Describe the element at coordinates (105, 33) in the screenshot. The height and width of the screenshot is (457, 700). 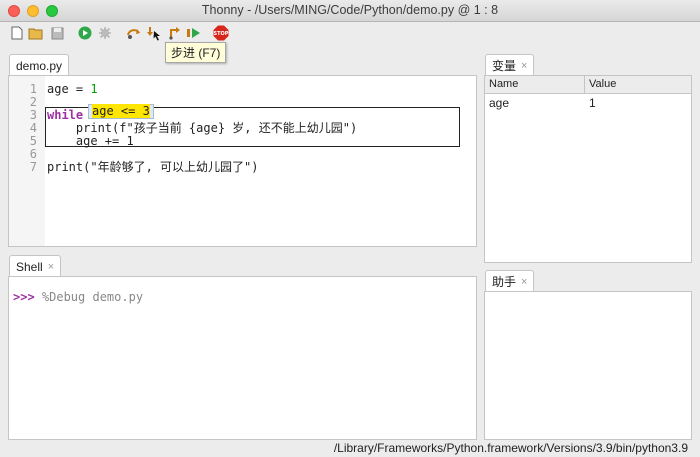
I see `debug-icon` at that location.